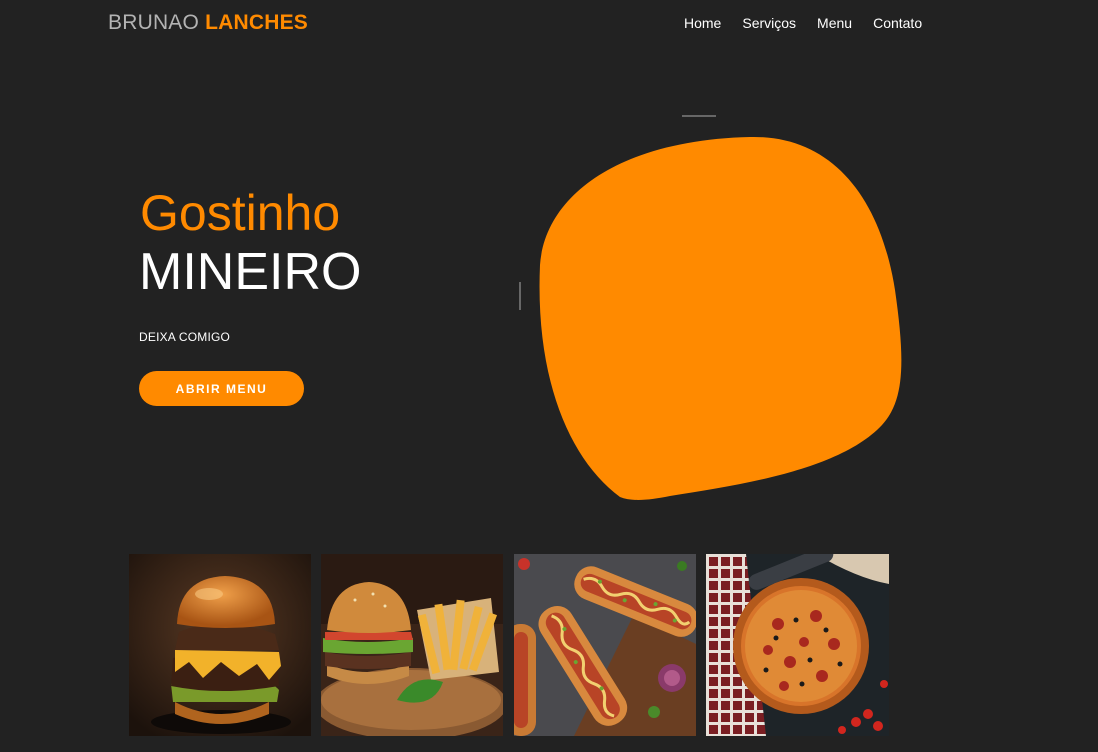 This screenshot has width=1098, height=752. I want to click on pizza-image, so click(797, 645).